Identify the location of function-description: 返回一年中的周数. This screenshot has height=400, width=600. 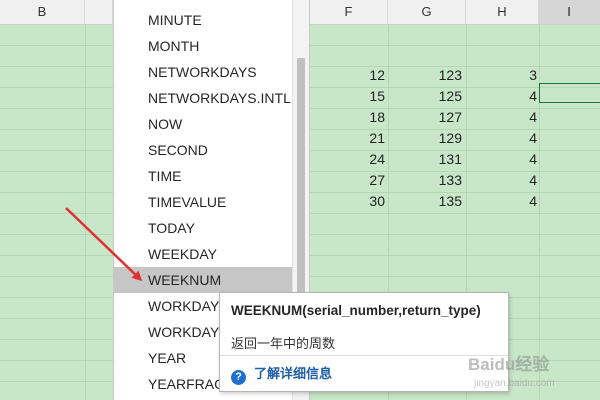
(283, 343).